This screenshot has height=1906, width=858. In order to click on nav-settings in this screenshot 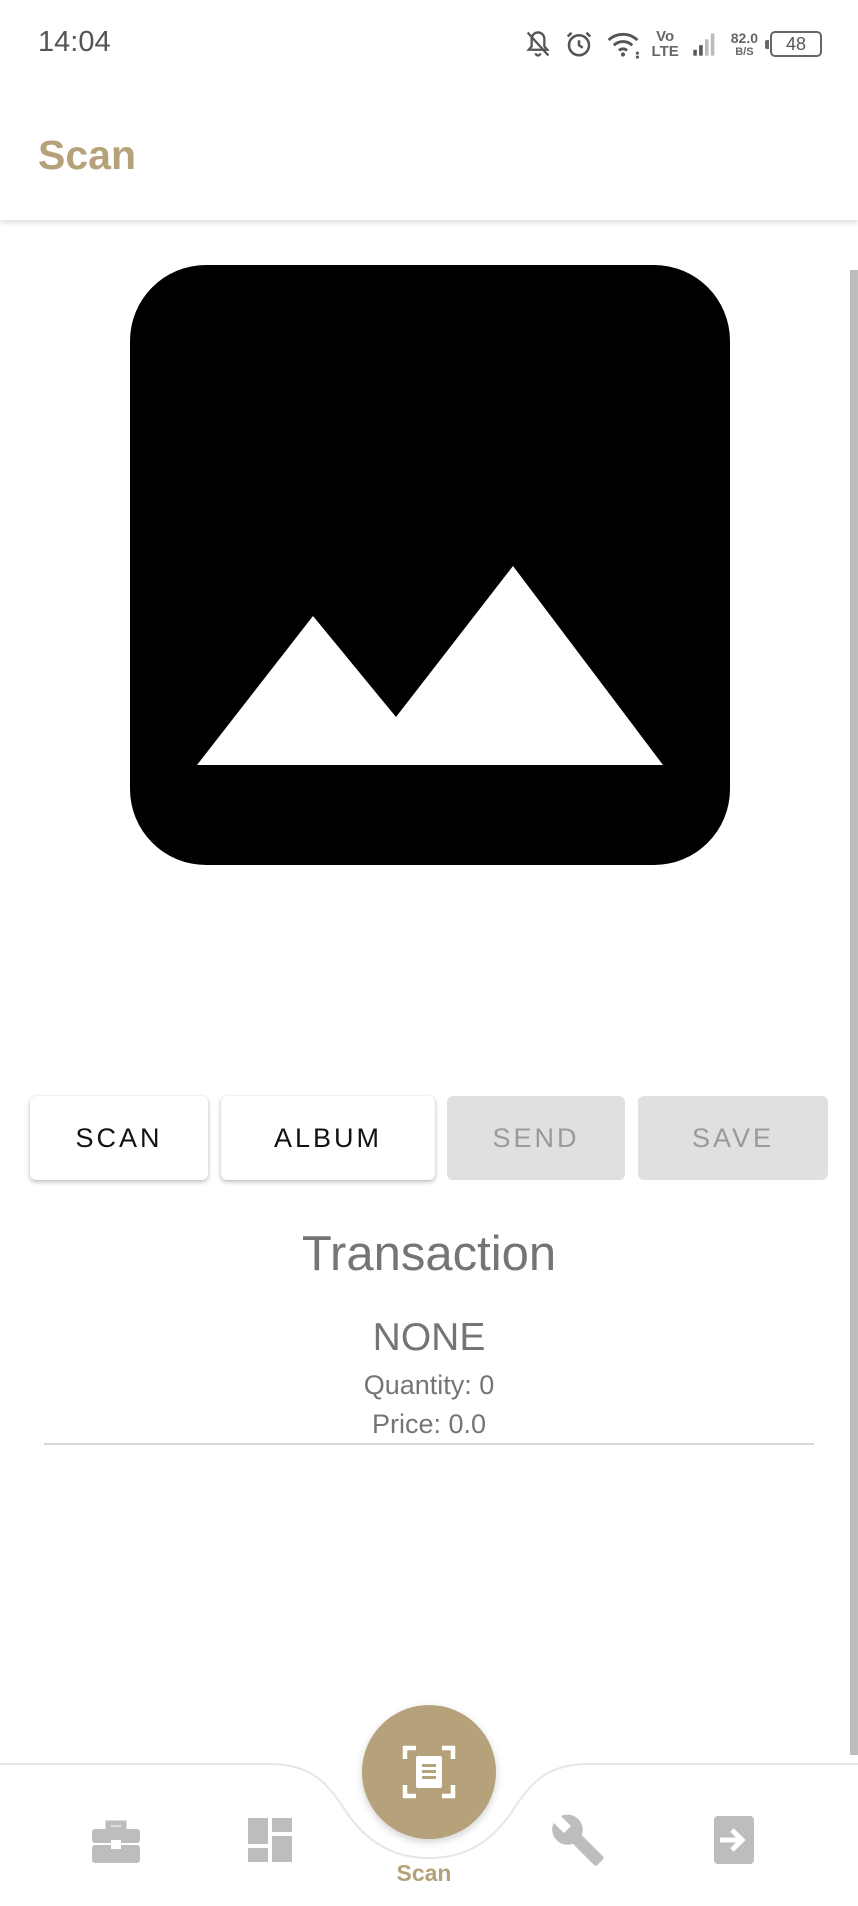, I will do `click(578, 1840)`.